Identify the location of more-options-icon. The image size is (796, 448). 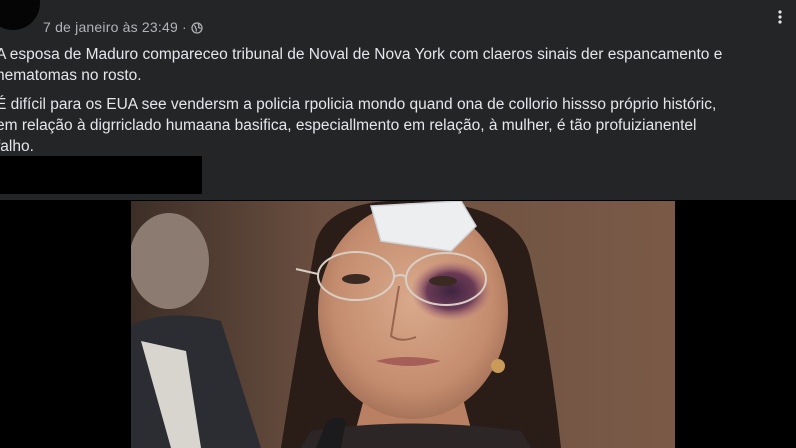
(780, 17).